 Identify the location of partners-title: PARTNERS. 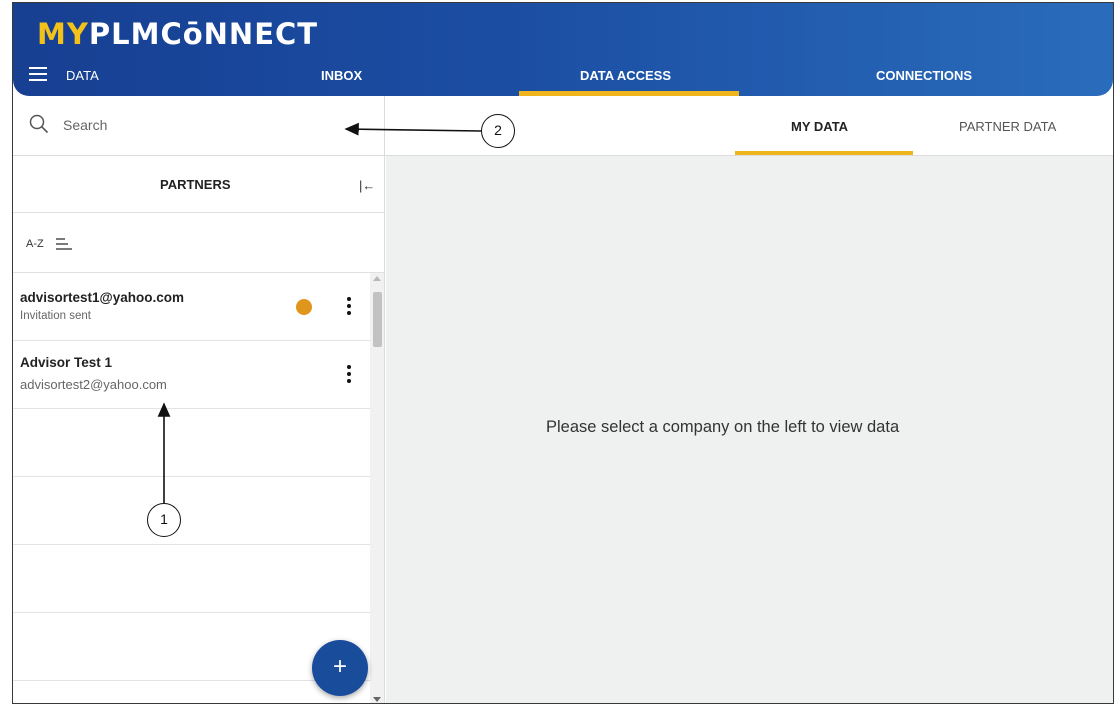
(195, 184).